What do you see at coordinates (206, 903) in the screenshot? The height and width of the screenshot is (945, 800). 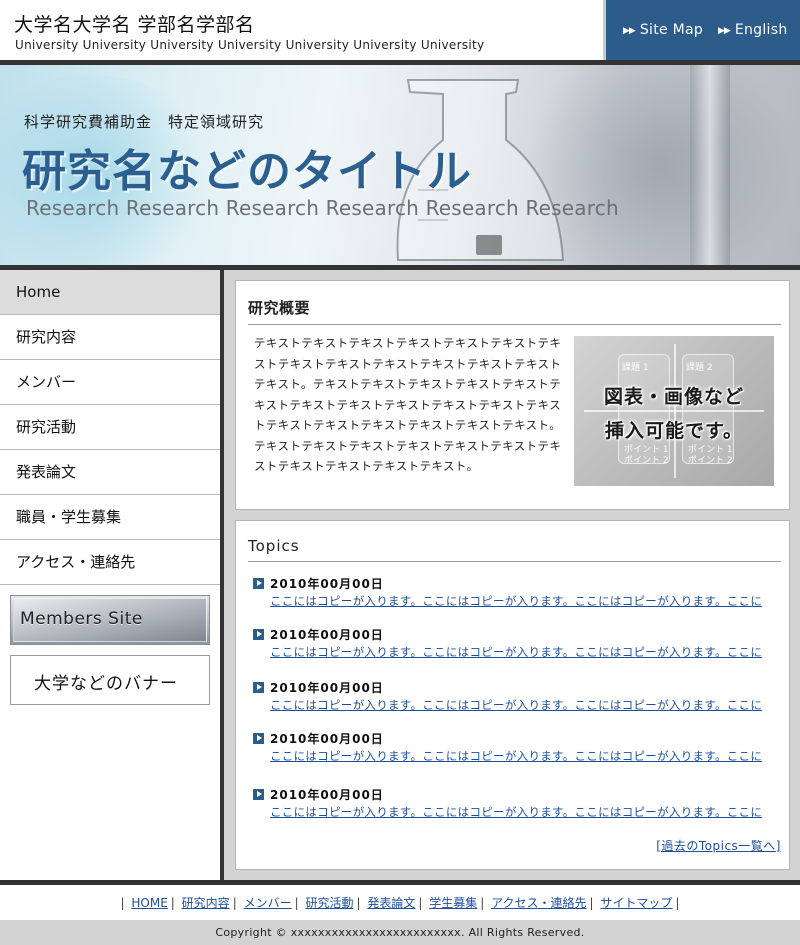 I see `footer-link-research: 研究内容` at bounding box center [206, 903].